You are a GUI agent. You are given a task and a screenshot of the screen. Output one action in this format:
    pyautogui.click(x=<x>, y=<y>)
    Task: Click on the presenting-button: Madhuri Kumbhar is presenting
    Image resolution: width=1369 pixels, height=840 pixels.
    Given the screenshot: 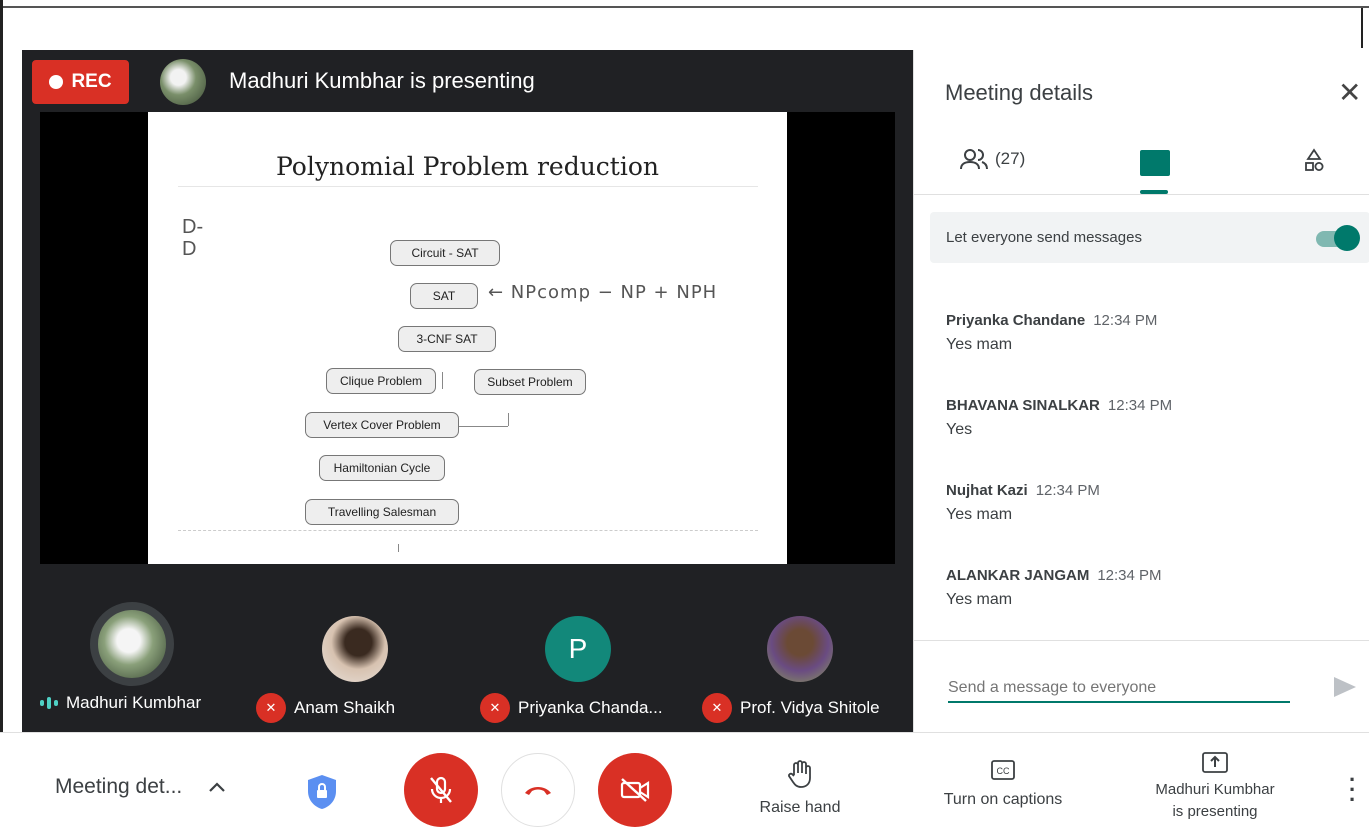 What is the action you would take?
    pyautogui.click(x=1215, y=787)
    